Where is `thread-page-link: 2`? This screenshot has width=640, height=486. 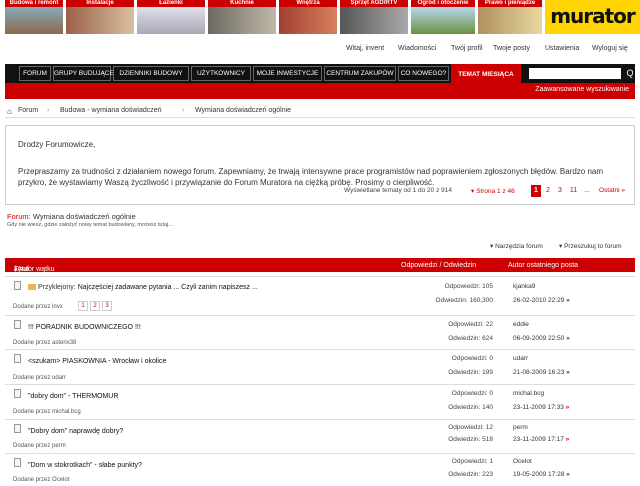 thread-page-link: 2 is located at coordinates (95, 306).